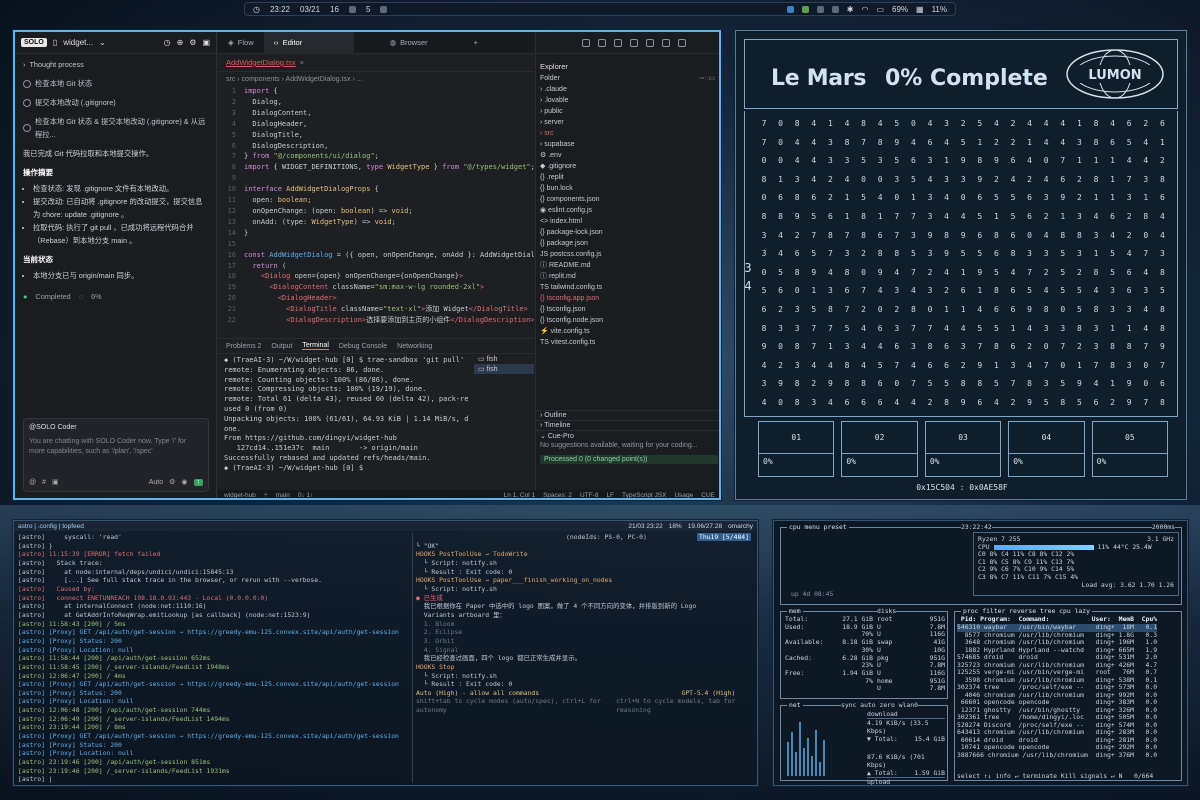  What do you see at coordinates (629, 188) in the screenshot?
I see `explorer-item: {} bun.lock` at bounding box center [629, 188].